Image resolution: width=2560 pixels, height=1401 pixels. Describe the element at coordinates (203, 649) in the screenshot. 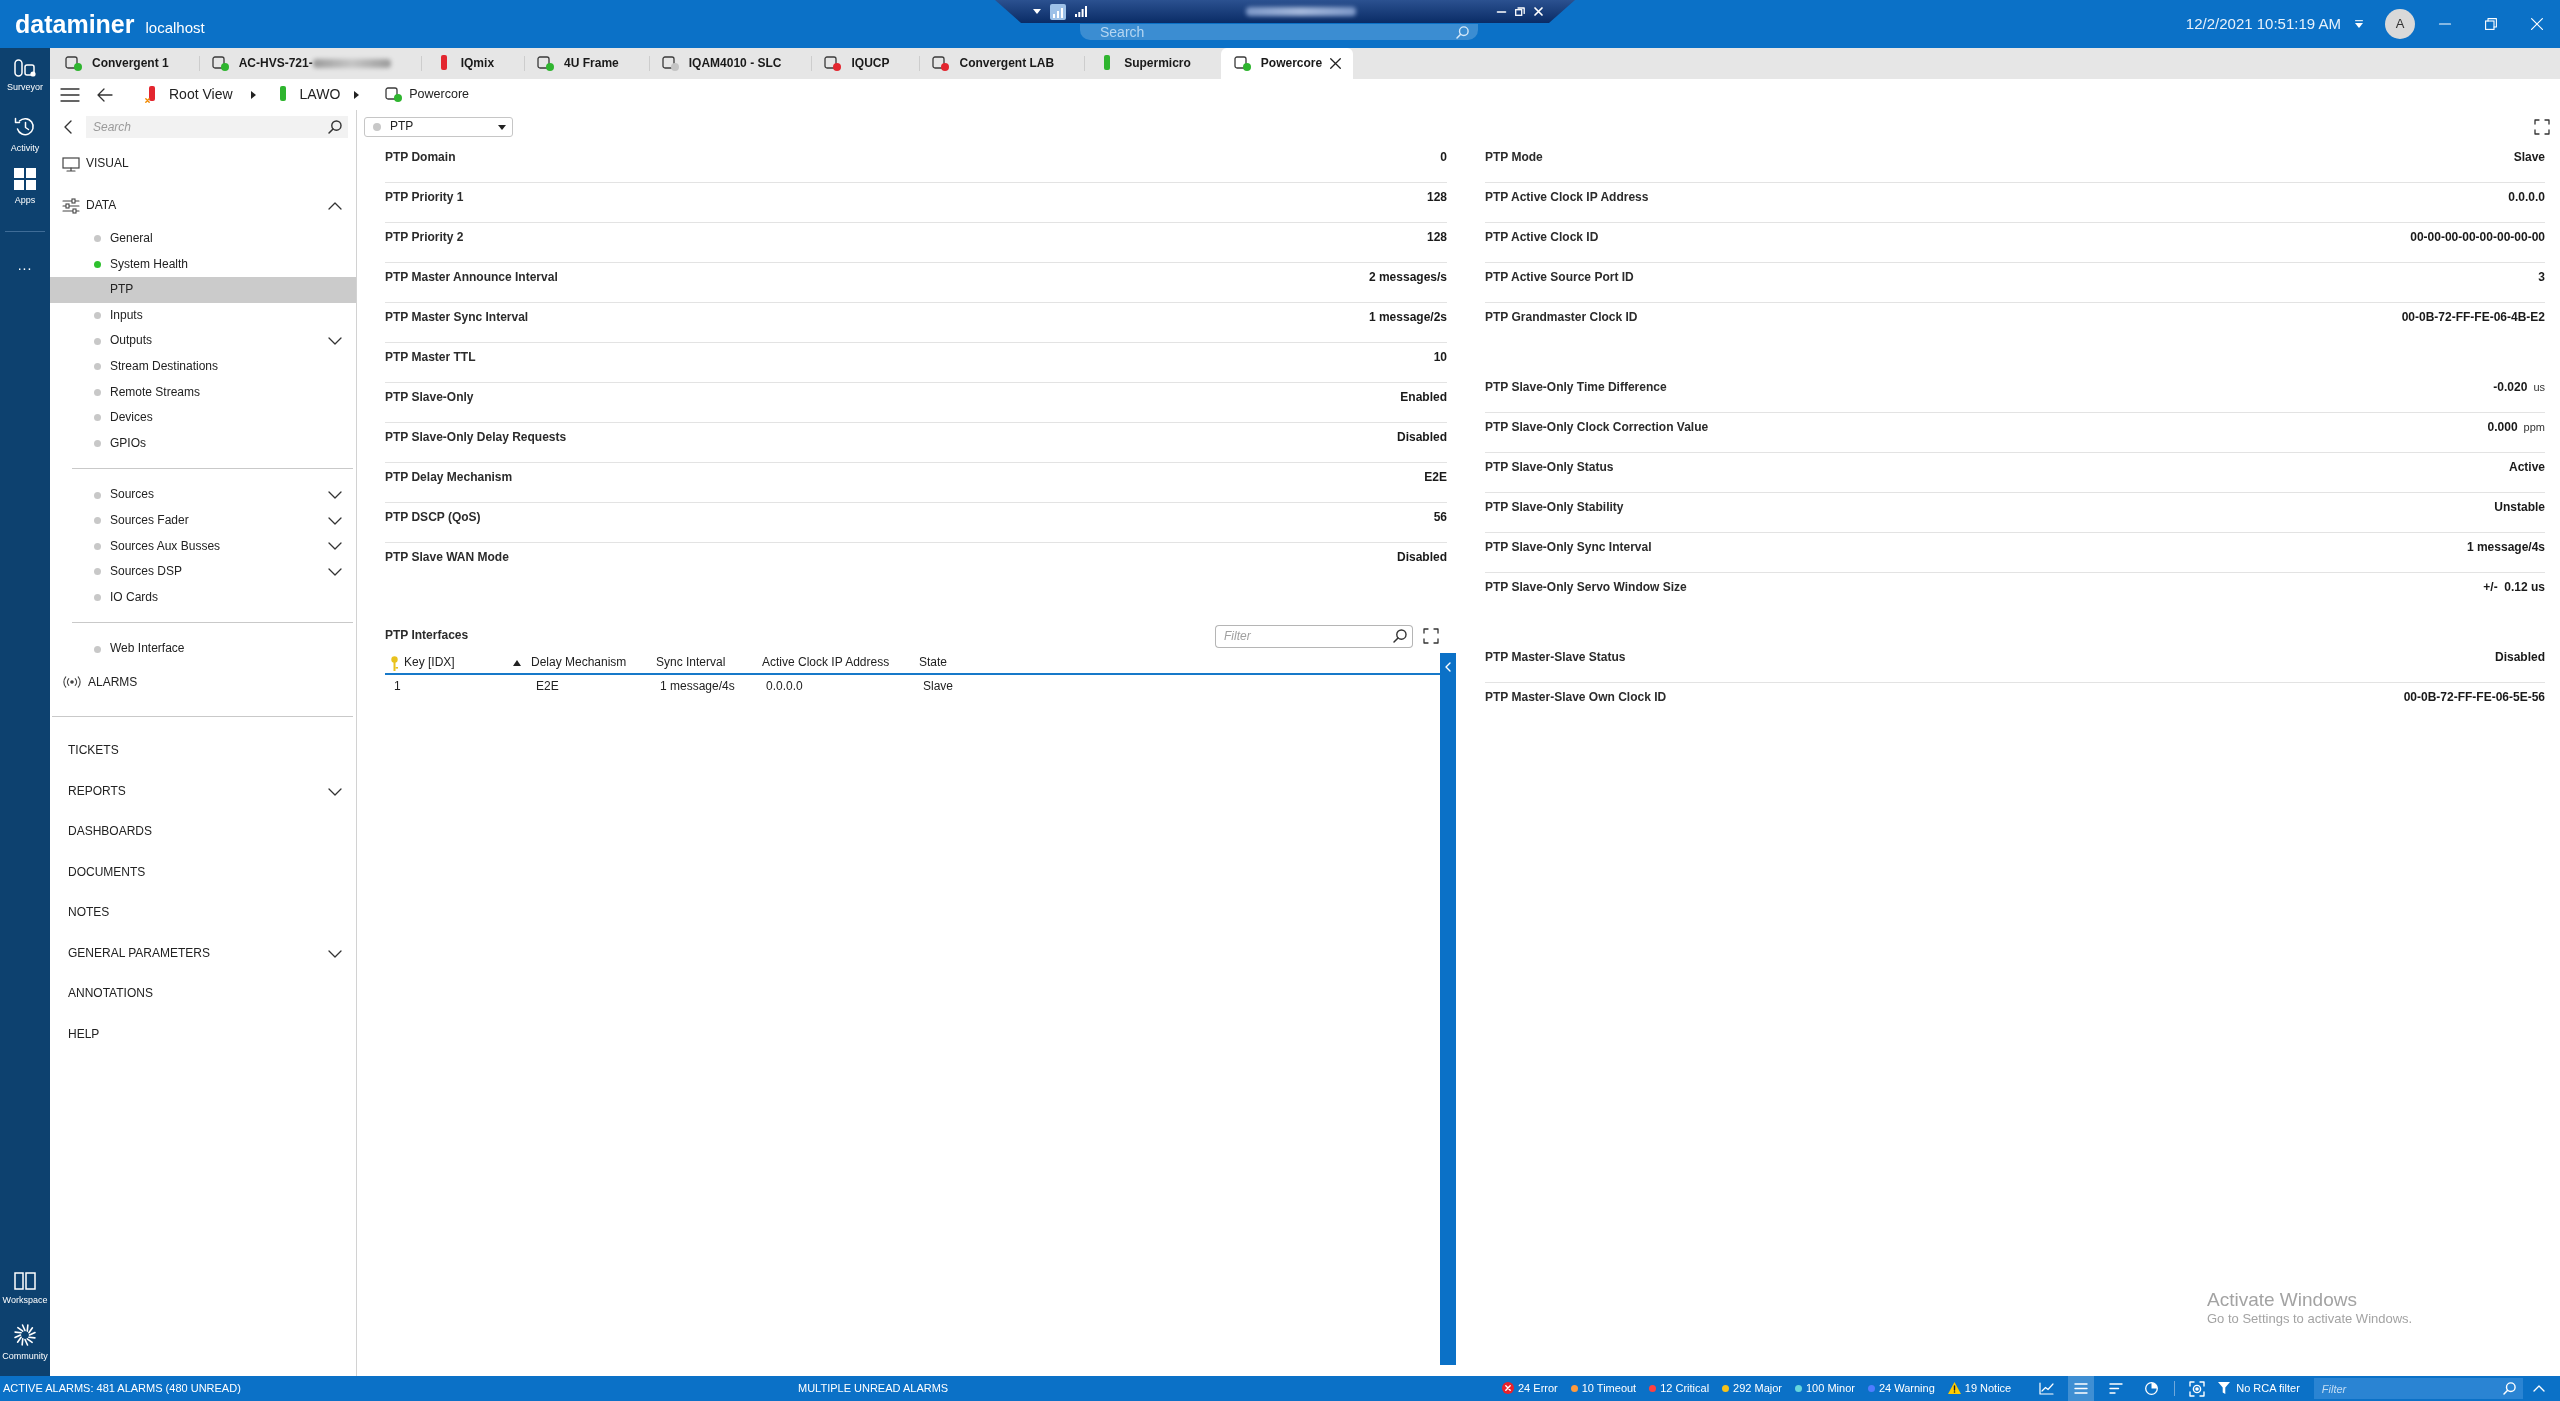

I see `sidebar-item: Web Interface` at that location.